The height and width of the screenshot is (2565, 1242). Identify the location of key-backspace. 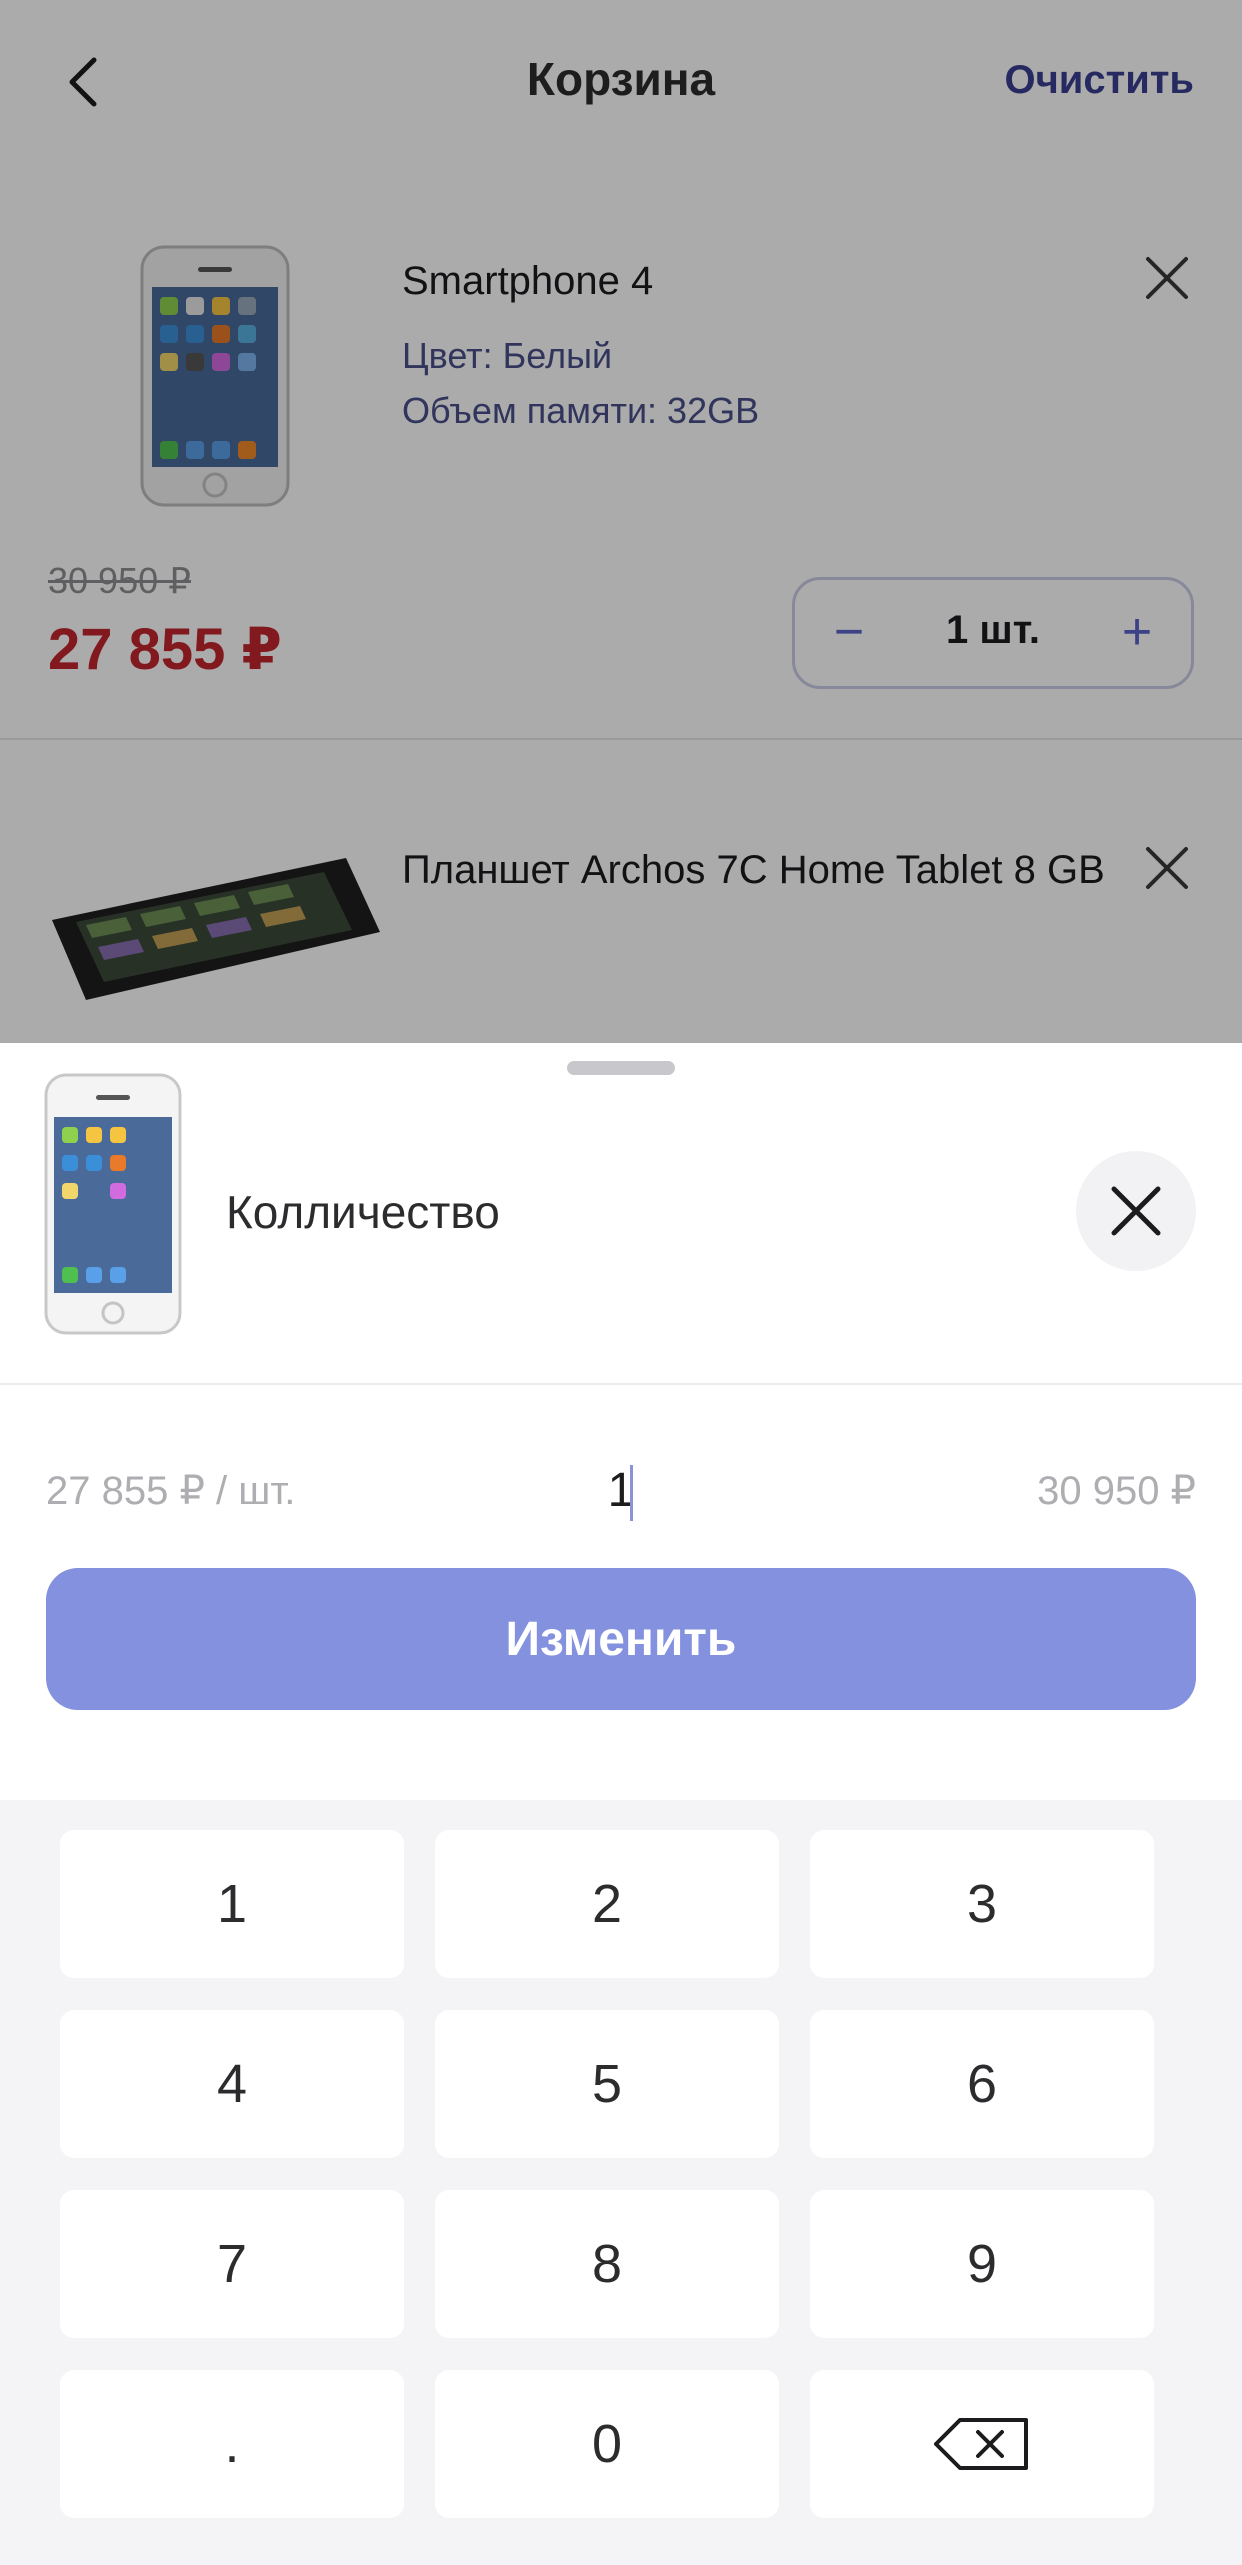
(982, 2444).